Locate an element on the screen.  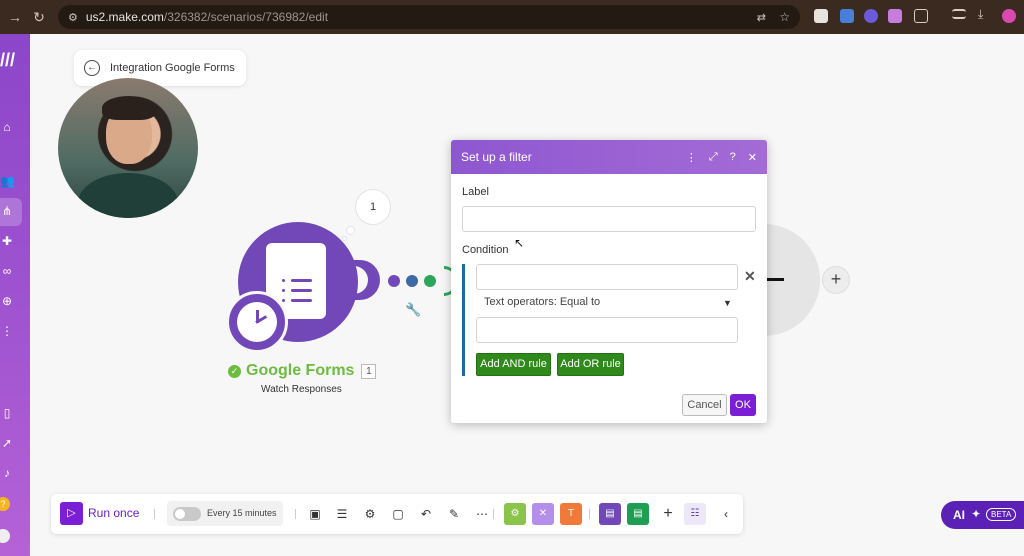
reading-list-icon is located at coordinates (959, 14).